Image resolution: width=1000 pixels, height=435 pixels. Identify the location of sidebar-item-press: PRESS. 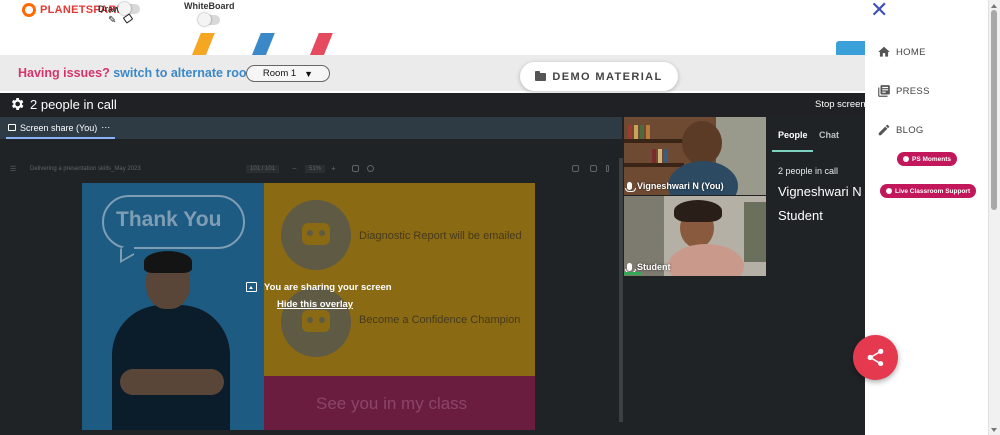
(903, 91).